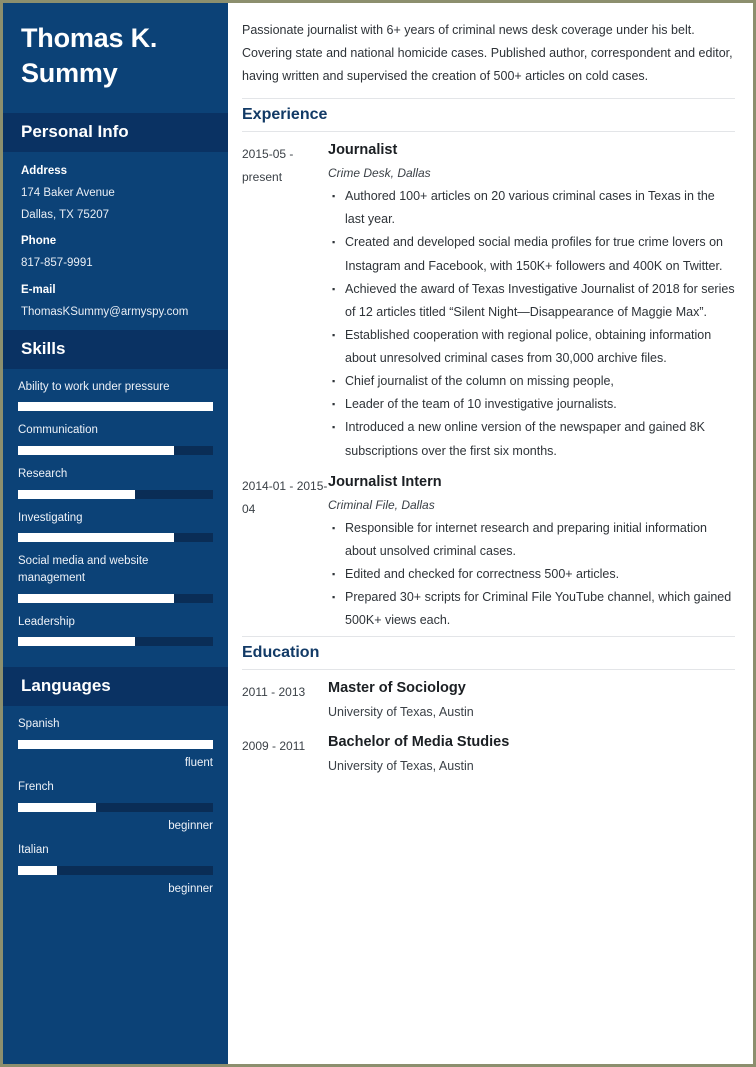 The image size is (756, 1067). Describe the element at coordinates (115, 395) in the screenshot. I see `skill-item: Ability to work under pressure` at that location.